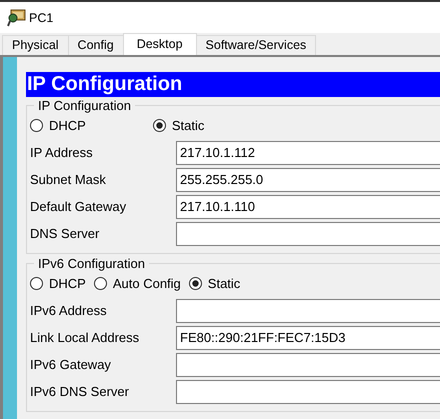 The width and height of the screenshot is (440, 419). I want to click on group-legend: IP Configuration, so click(84, 105).